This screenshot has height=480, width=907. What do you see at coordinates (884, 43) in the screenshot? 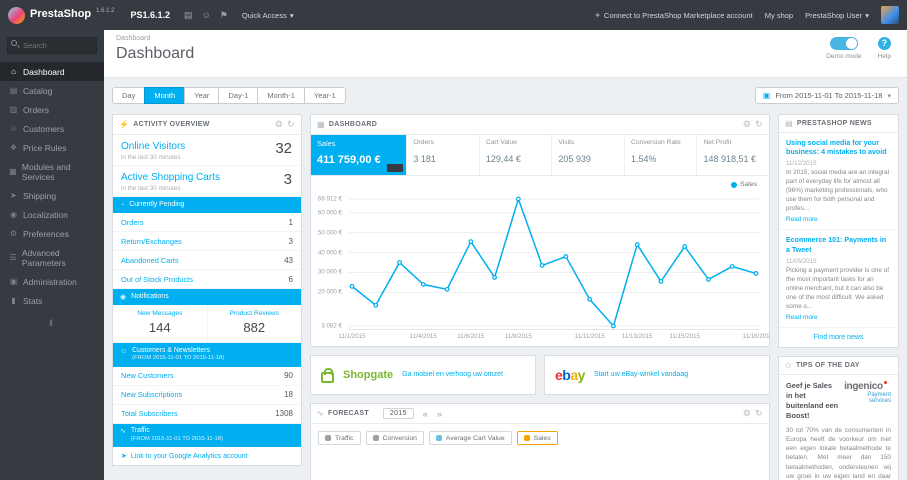
I see `help-icon: ?` at bounding box center [884, 43].